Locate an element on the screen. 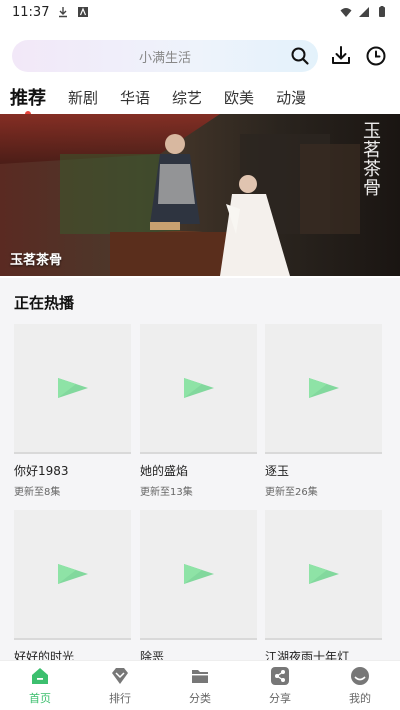  nav-label: 首页 is located at coordinates (40, 698).